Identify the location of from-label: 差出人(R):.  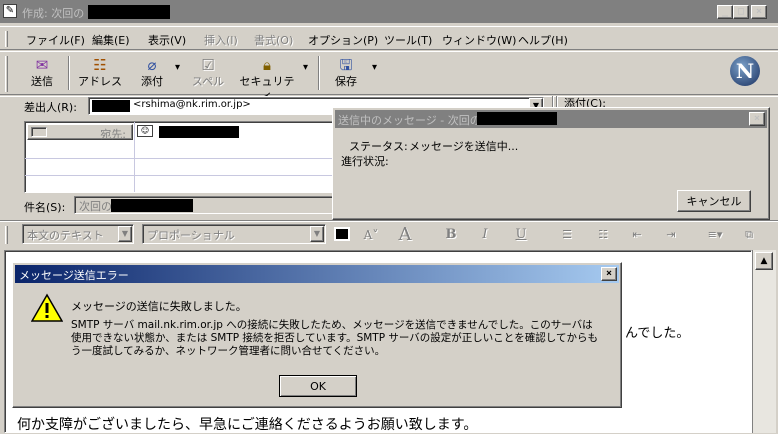
(50, 107).